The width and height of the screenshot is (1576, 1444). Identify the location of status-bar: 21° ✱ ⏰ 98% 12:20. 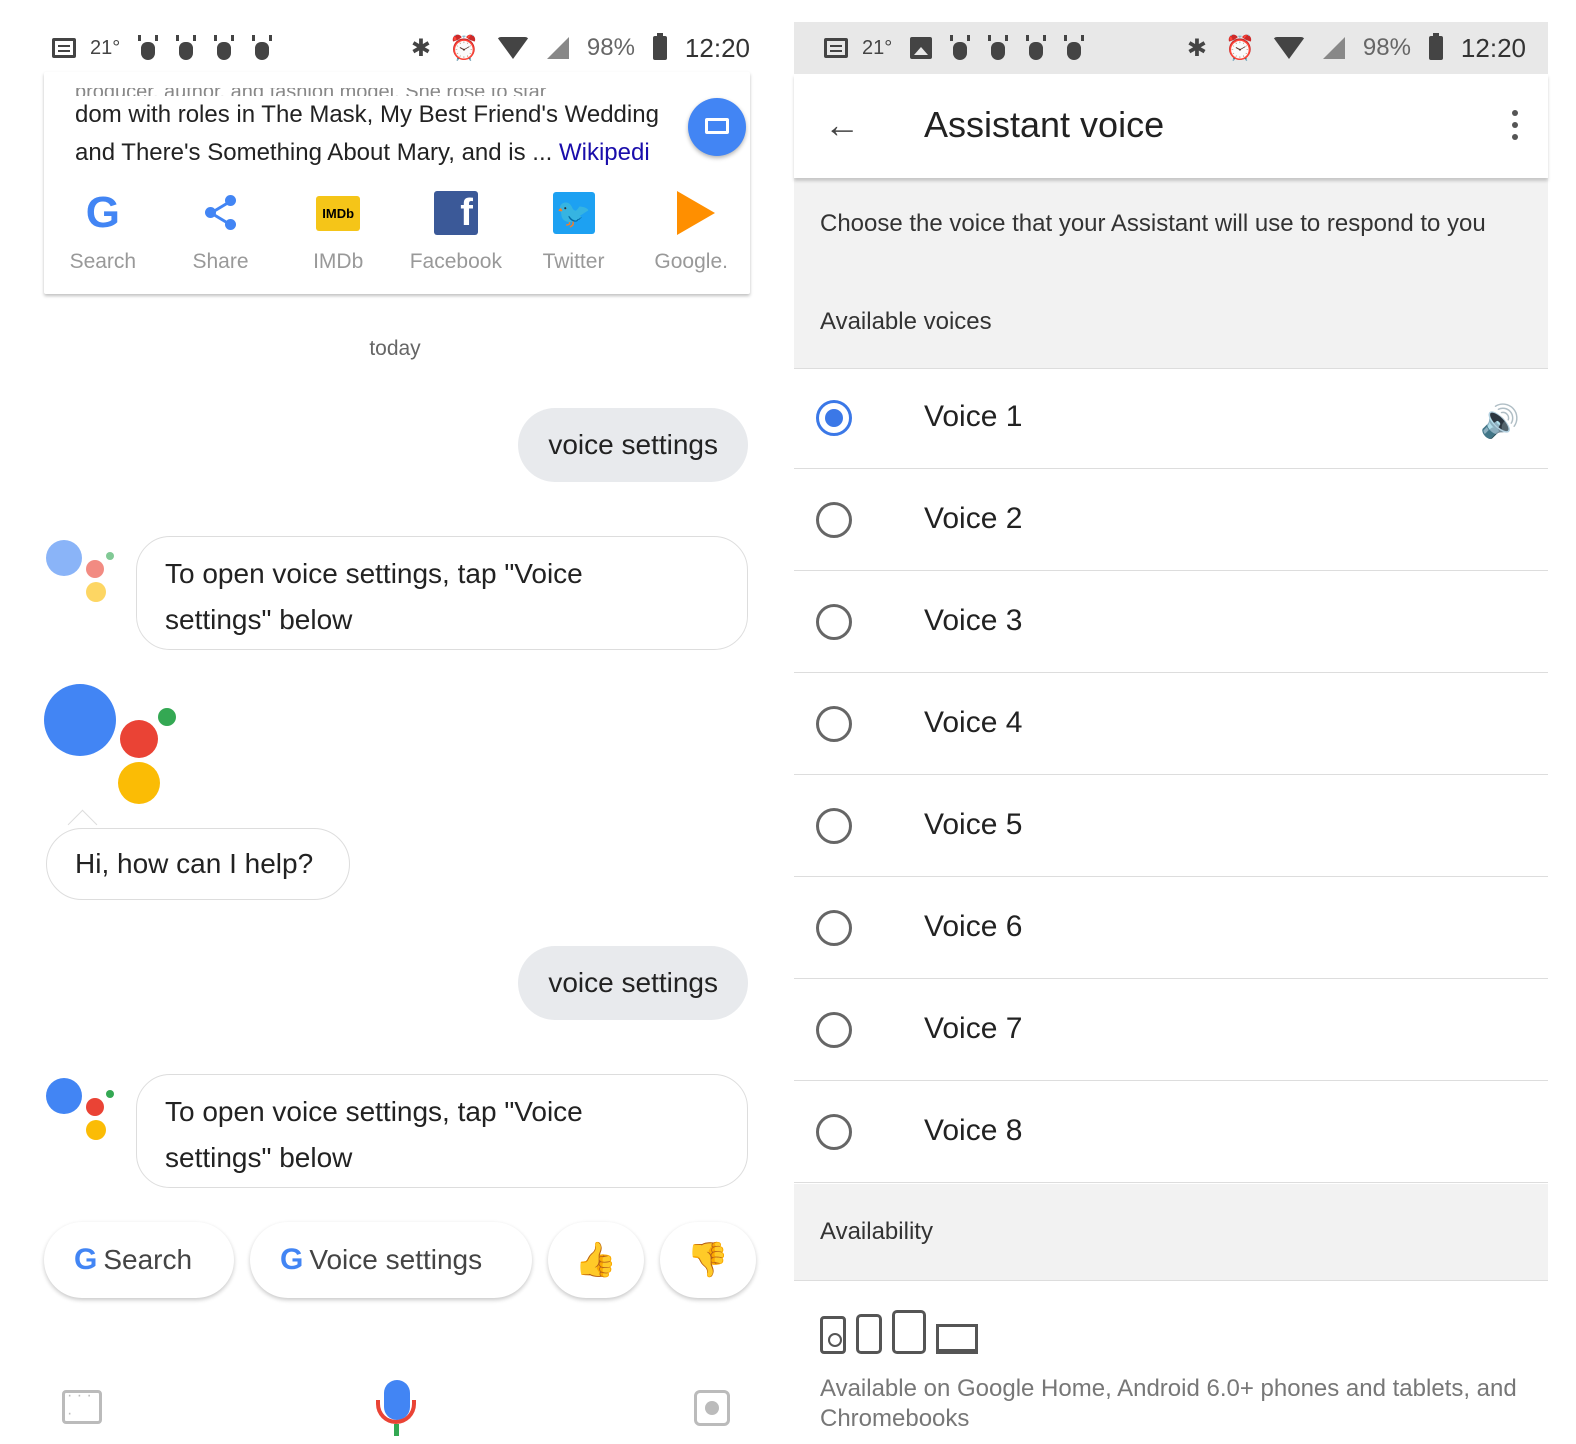
(1171, 48).